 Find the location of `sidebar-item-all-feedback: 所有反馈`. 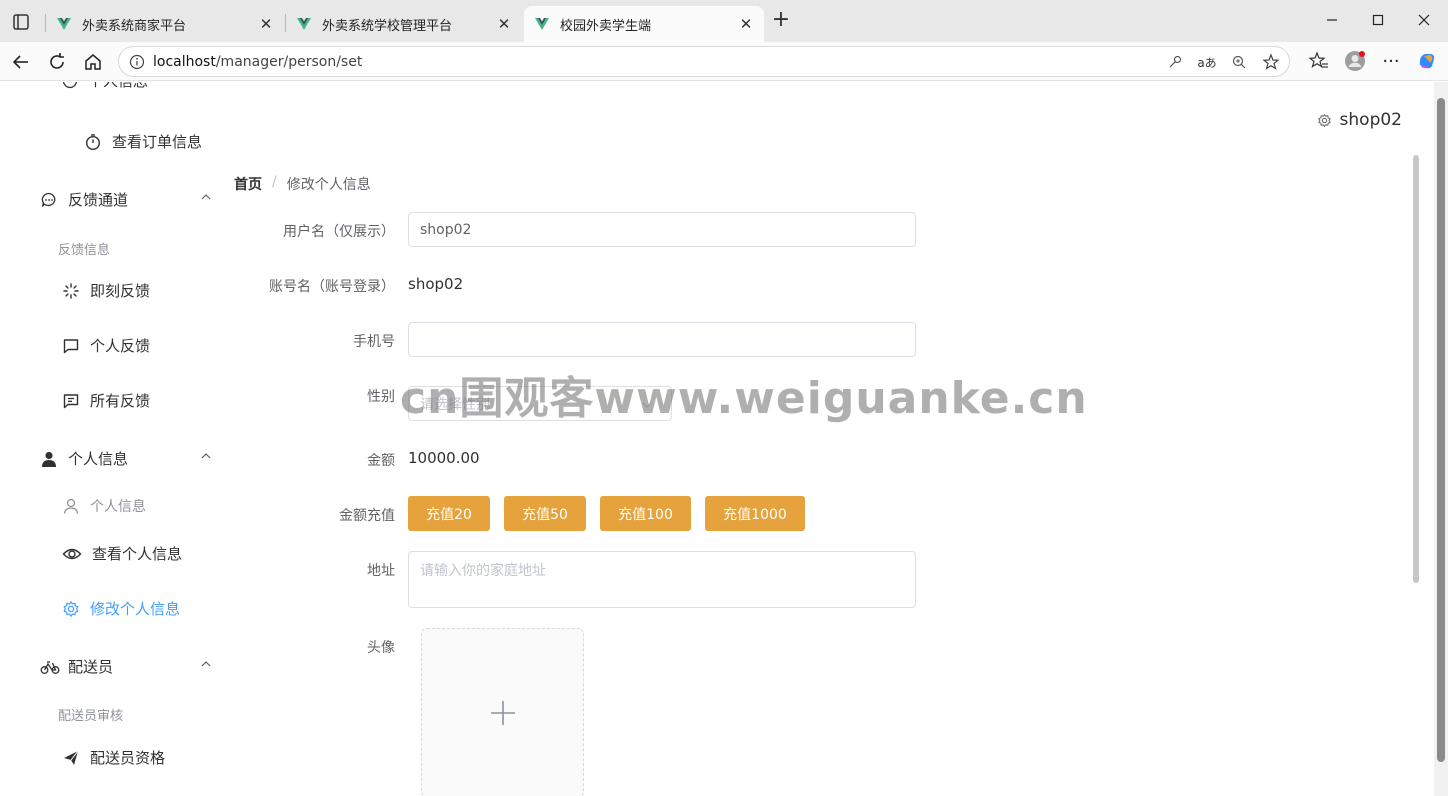

sidebar-item-all-feedback: 所有反馈 is located at coordinates (106, 400).